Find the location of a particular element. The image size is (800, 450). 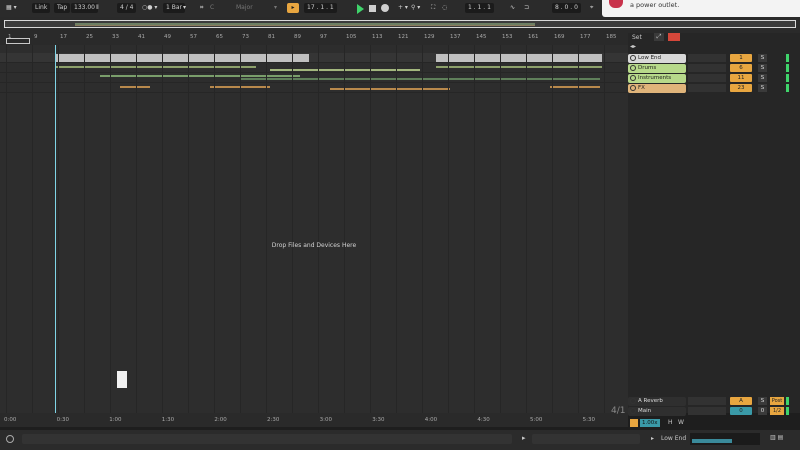

zoom-icon is located at coordinates (634, 423).